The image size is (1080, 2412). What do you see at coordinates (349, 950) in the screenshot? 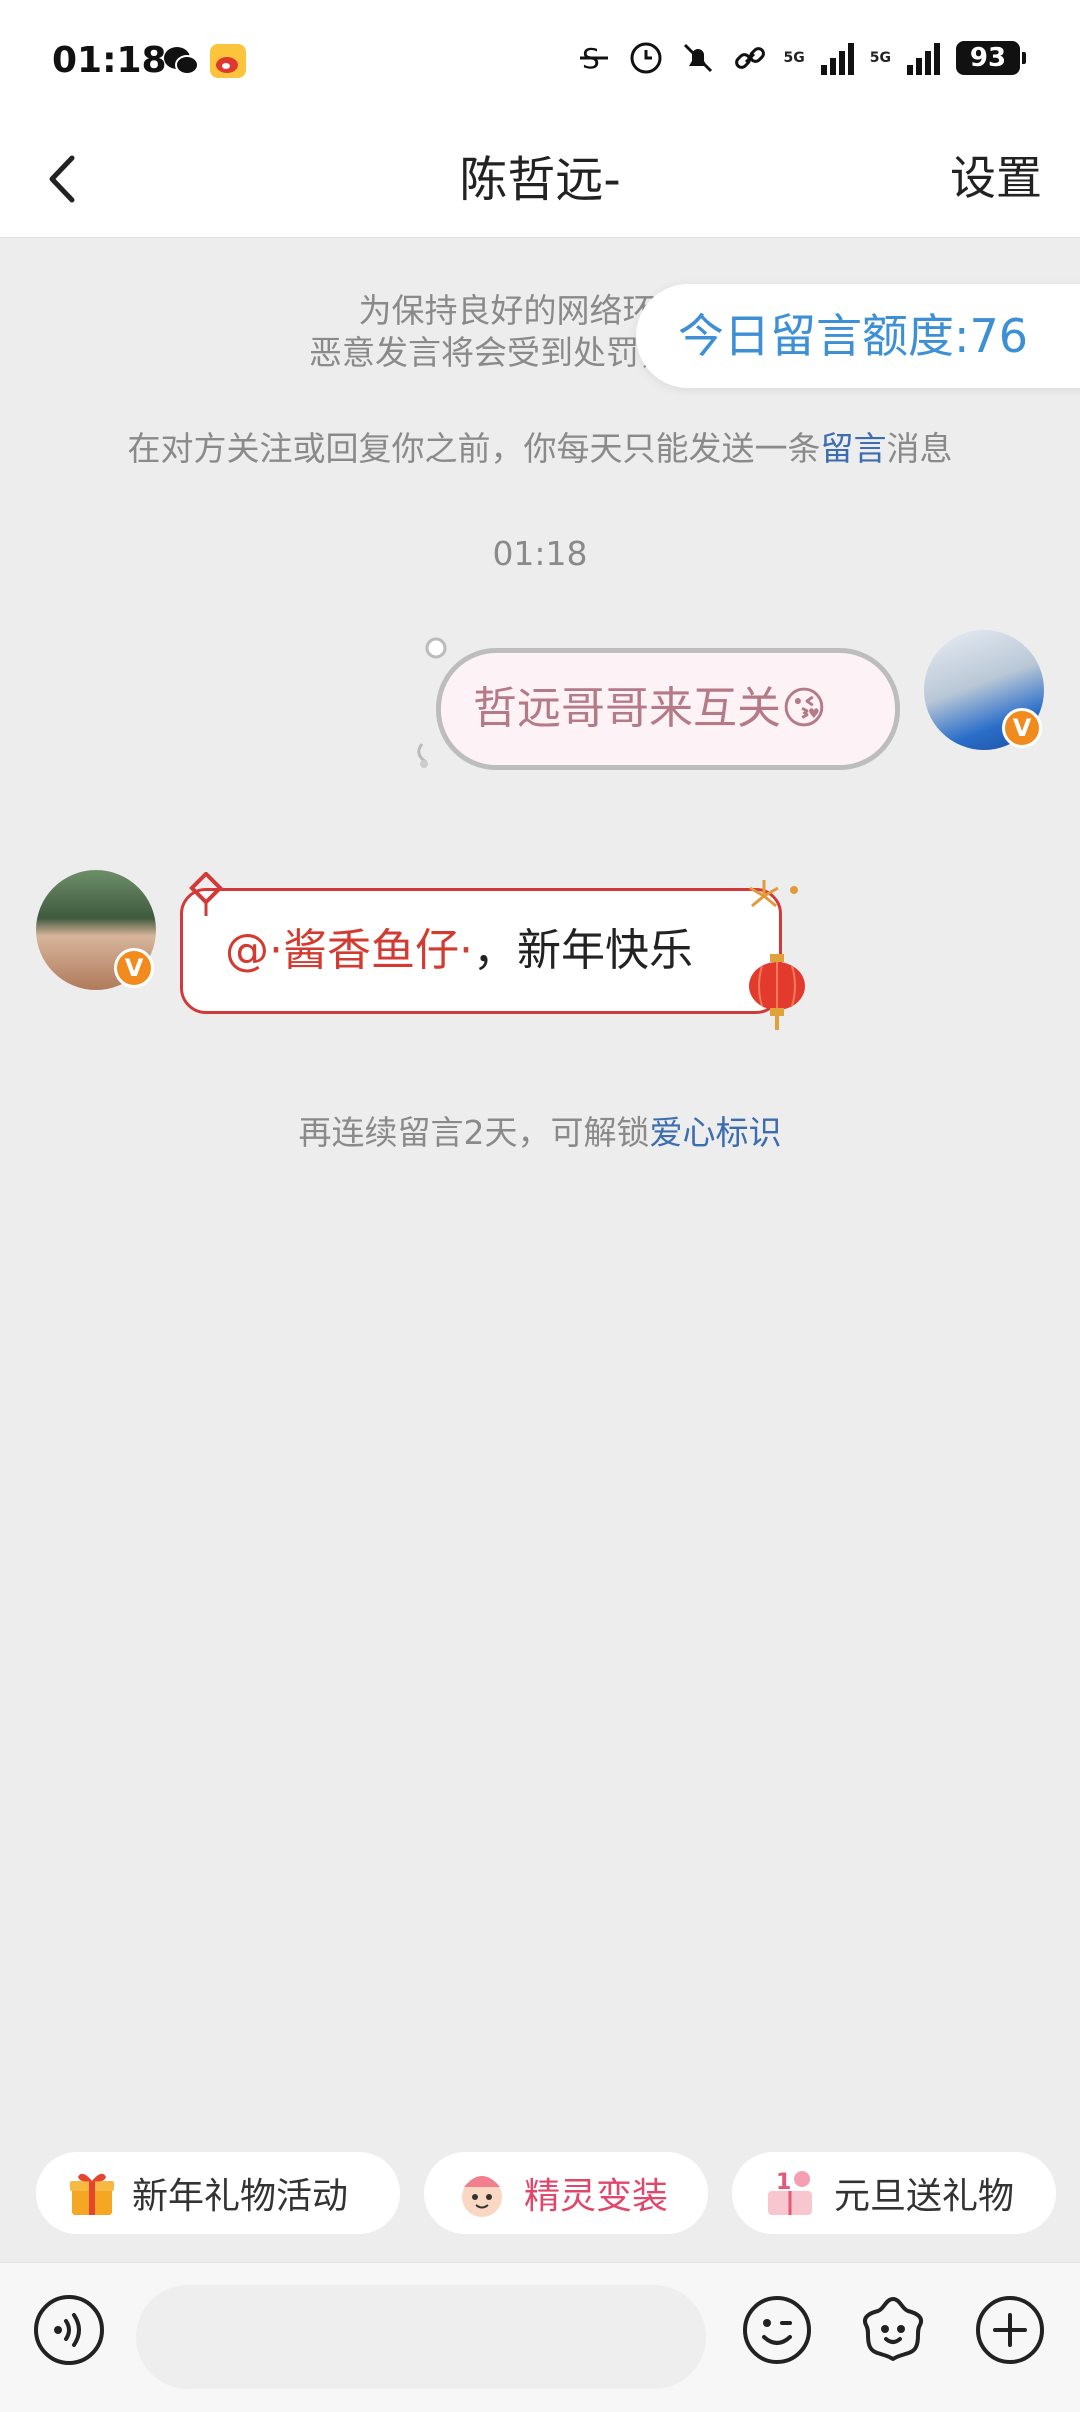
I see `mention-link: @·酱香鱼仔·` at bounding box center [349, 950].